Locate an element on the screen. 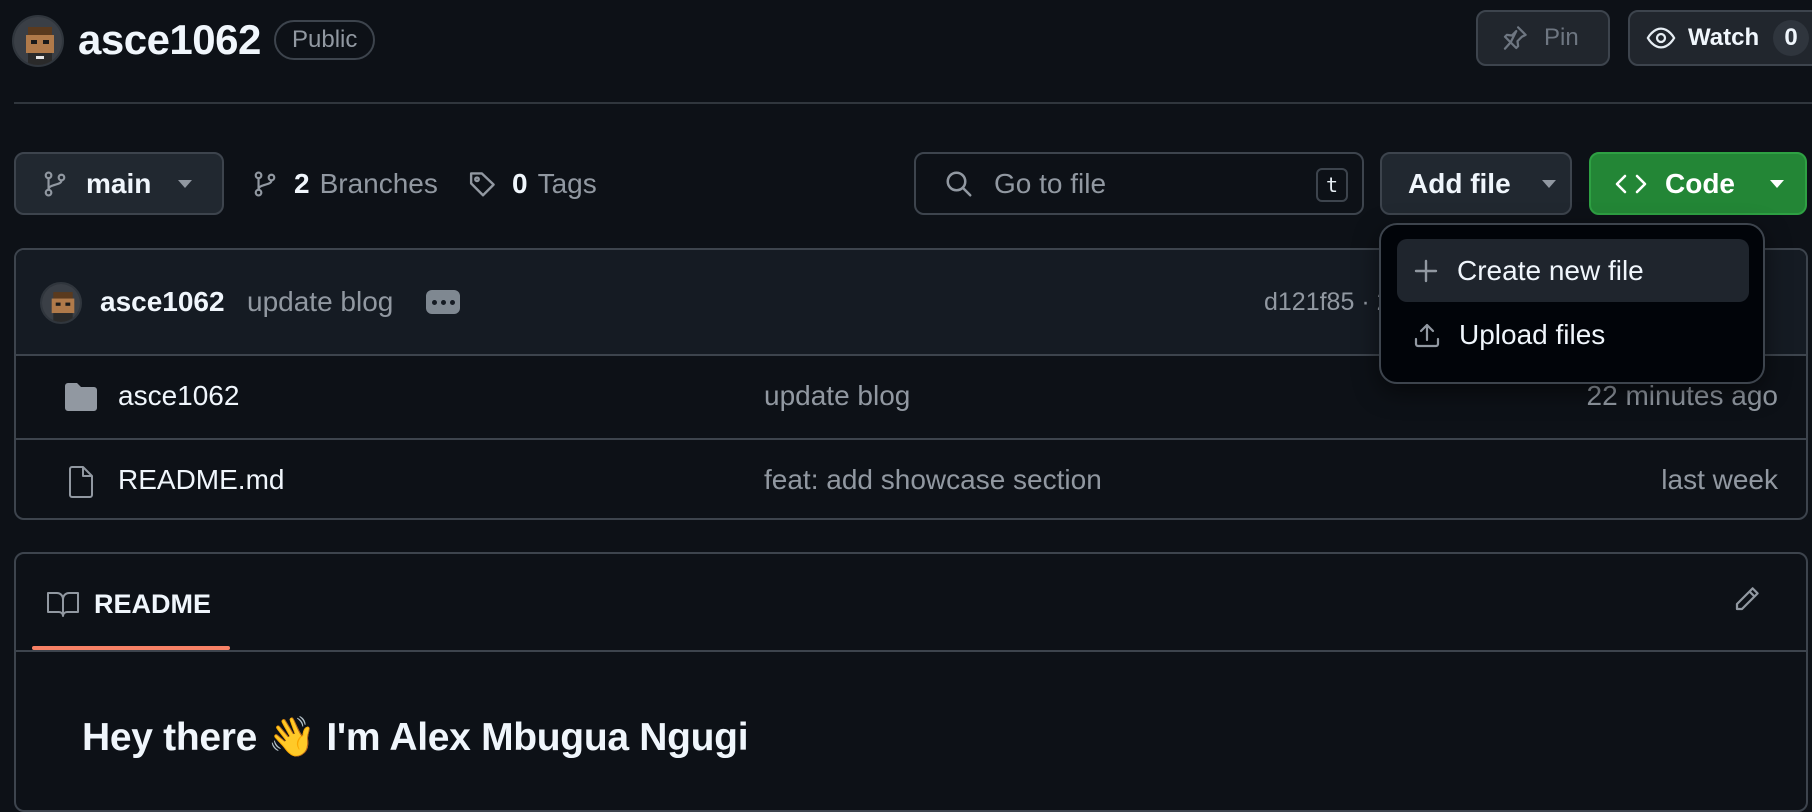  folder-icon is located at coordinates (81, 397).